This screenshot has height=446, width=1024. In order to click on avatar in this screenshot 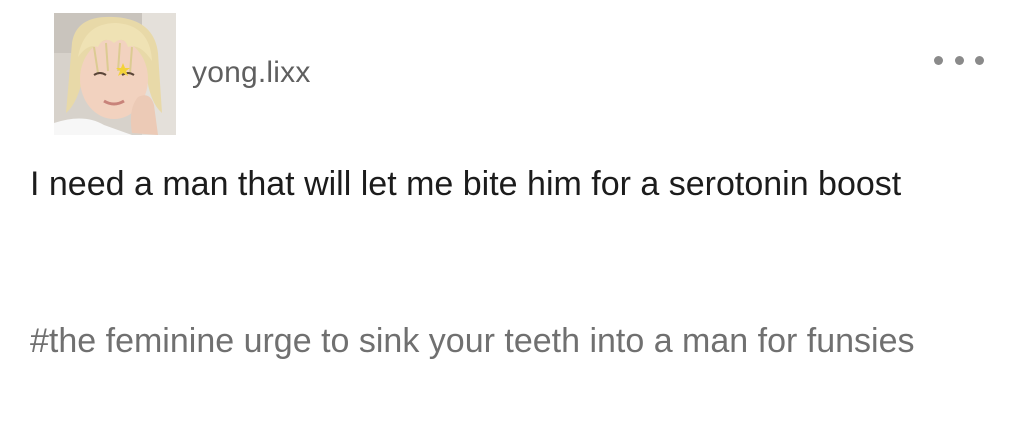, I will do `click(115, 74)`.